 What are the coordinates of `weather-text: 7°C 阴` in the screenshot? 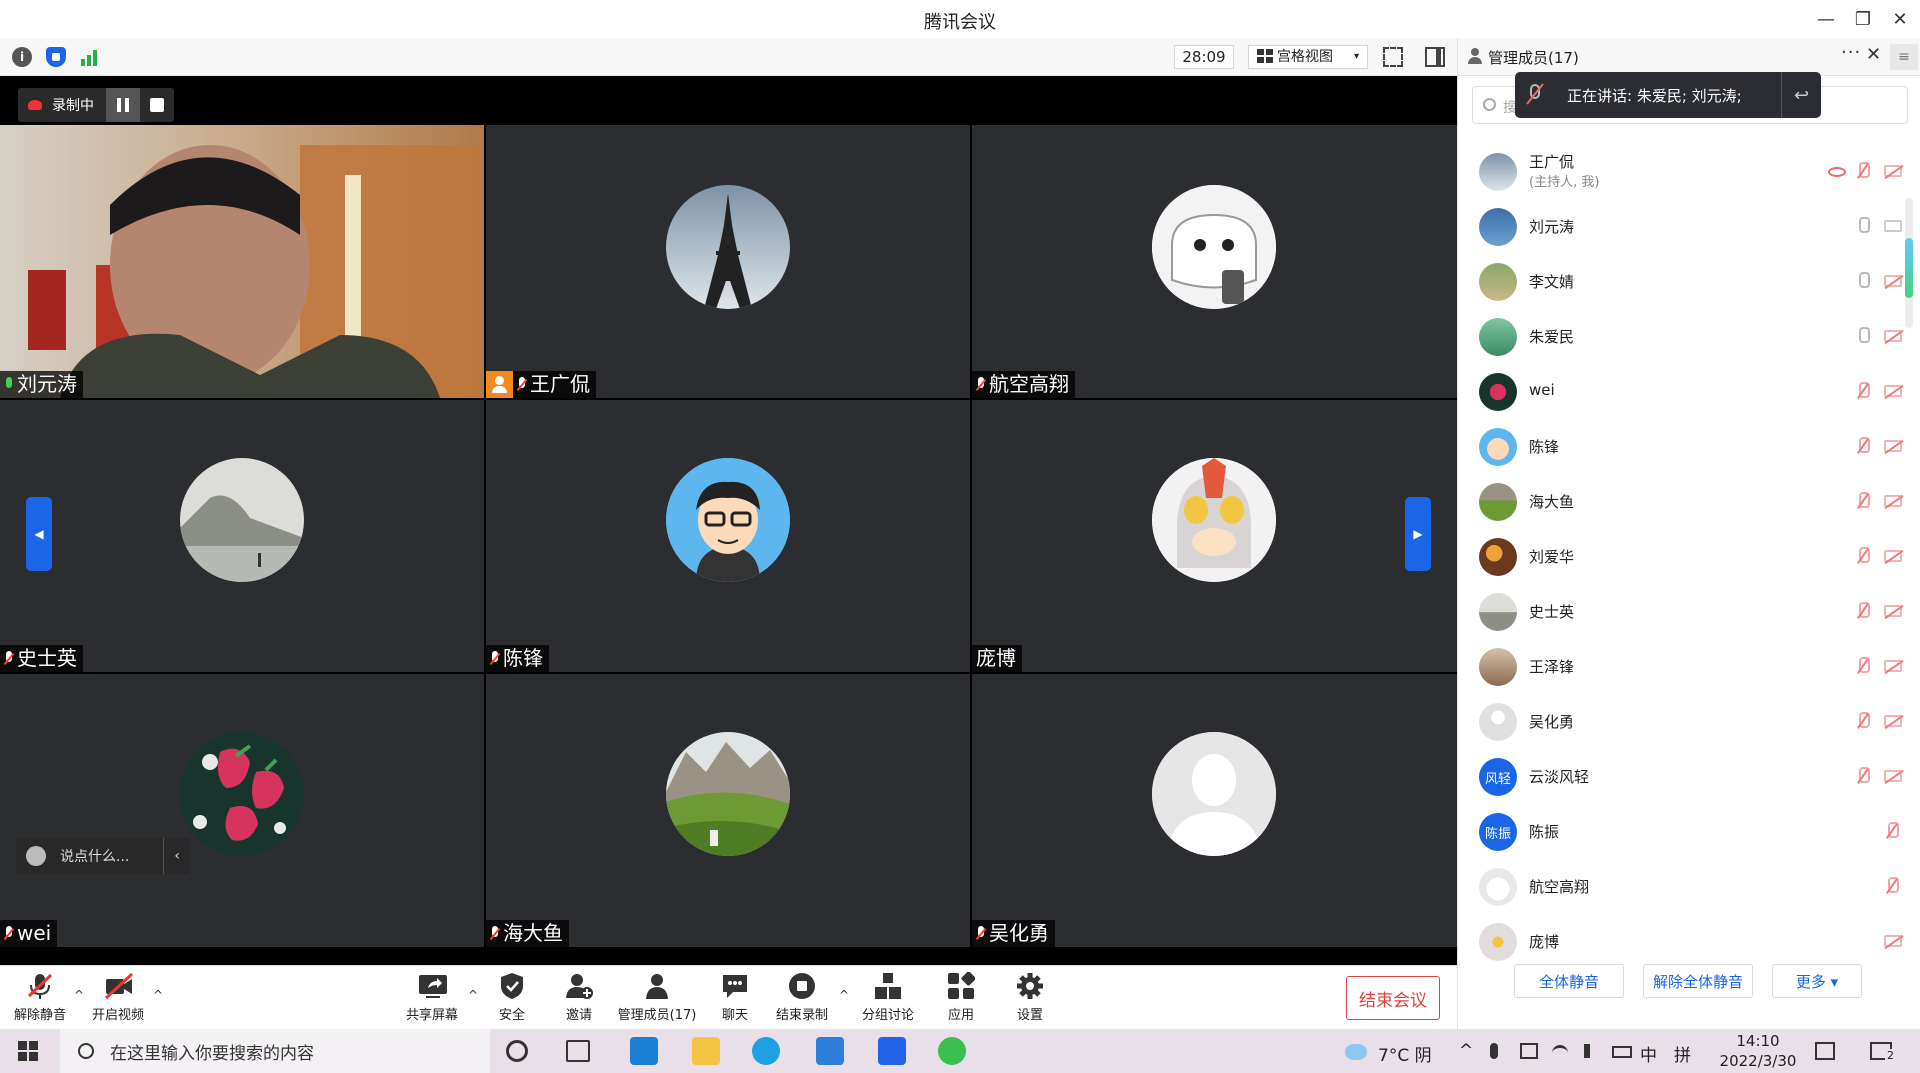 It's located at (1405, 1053).